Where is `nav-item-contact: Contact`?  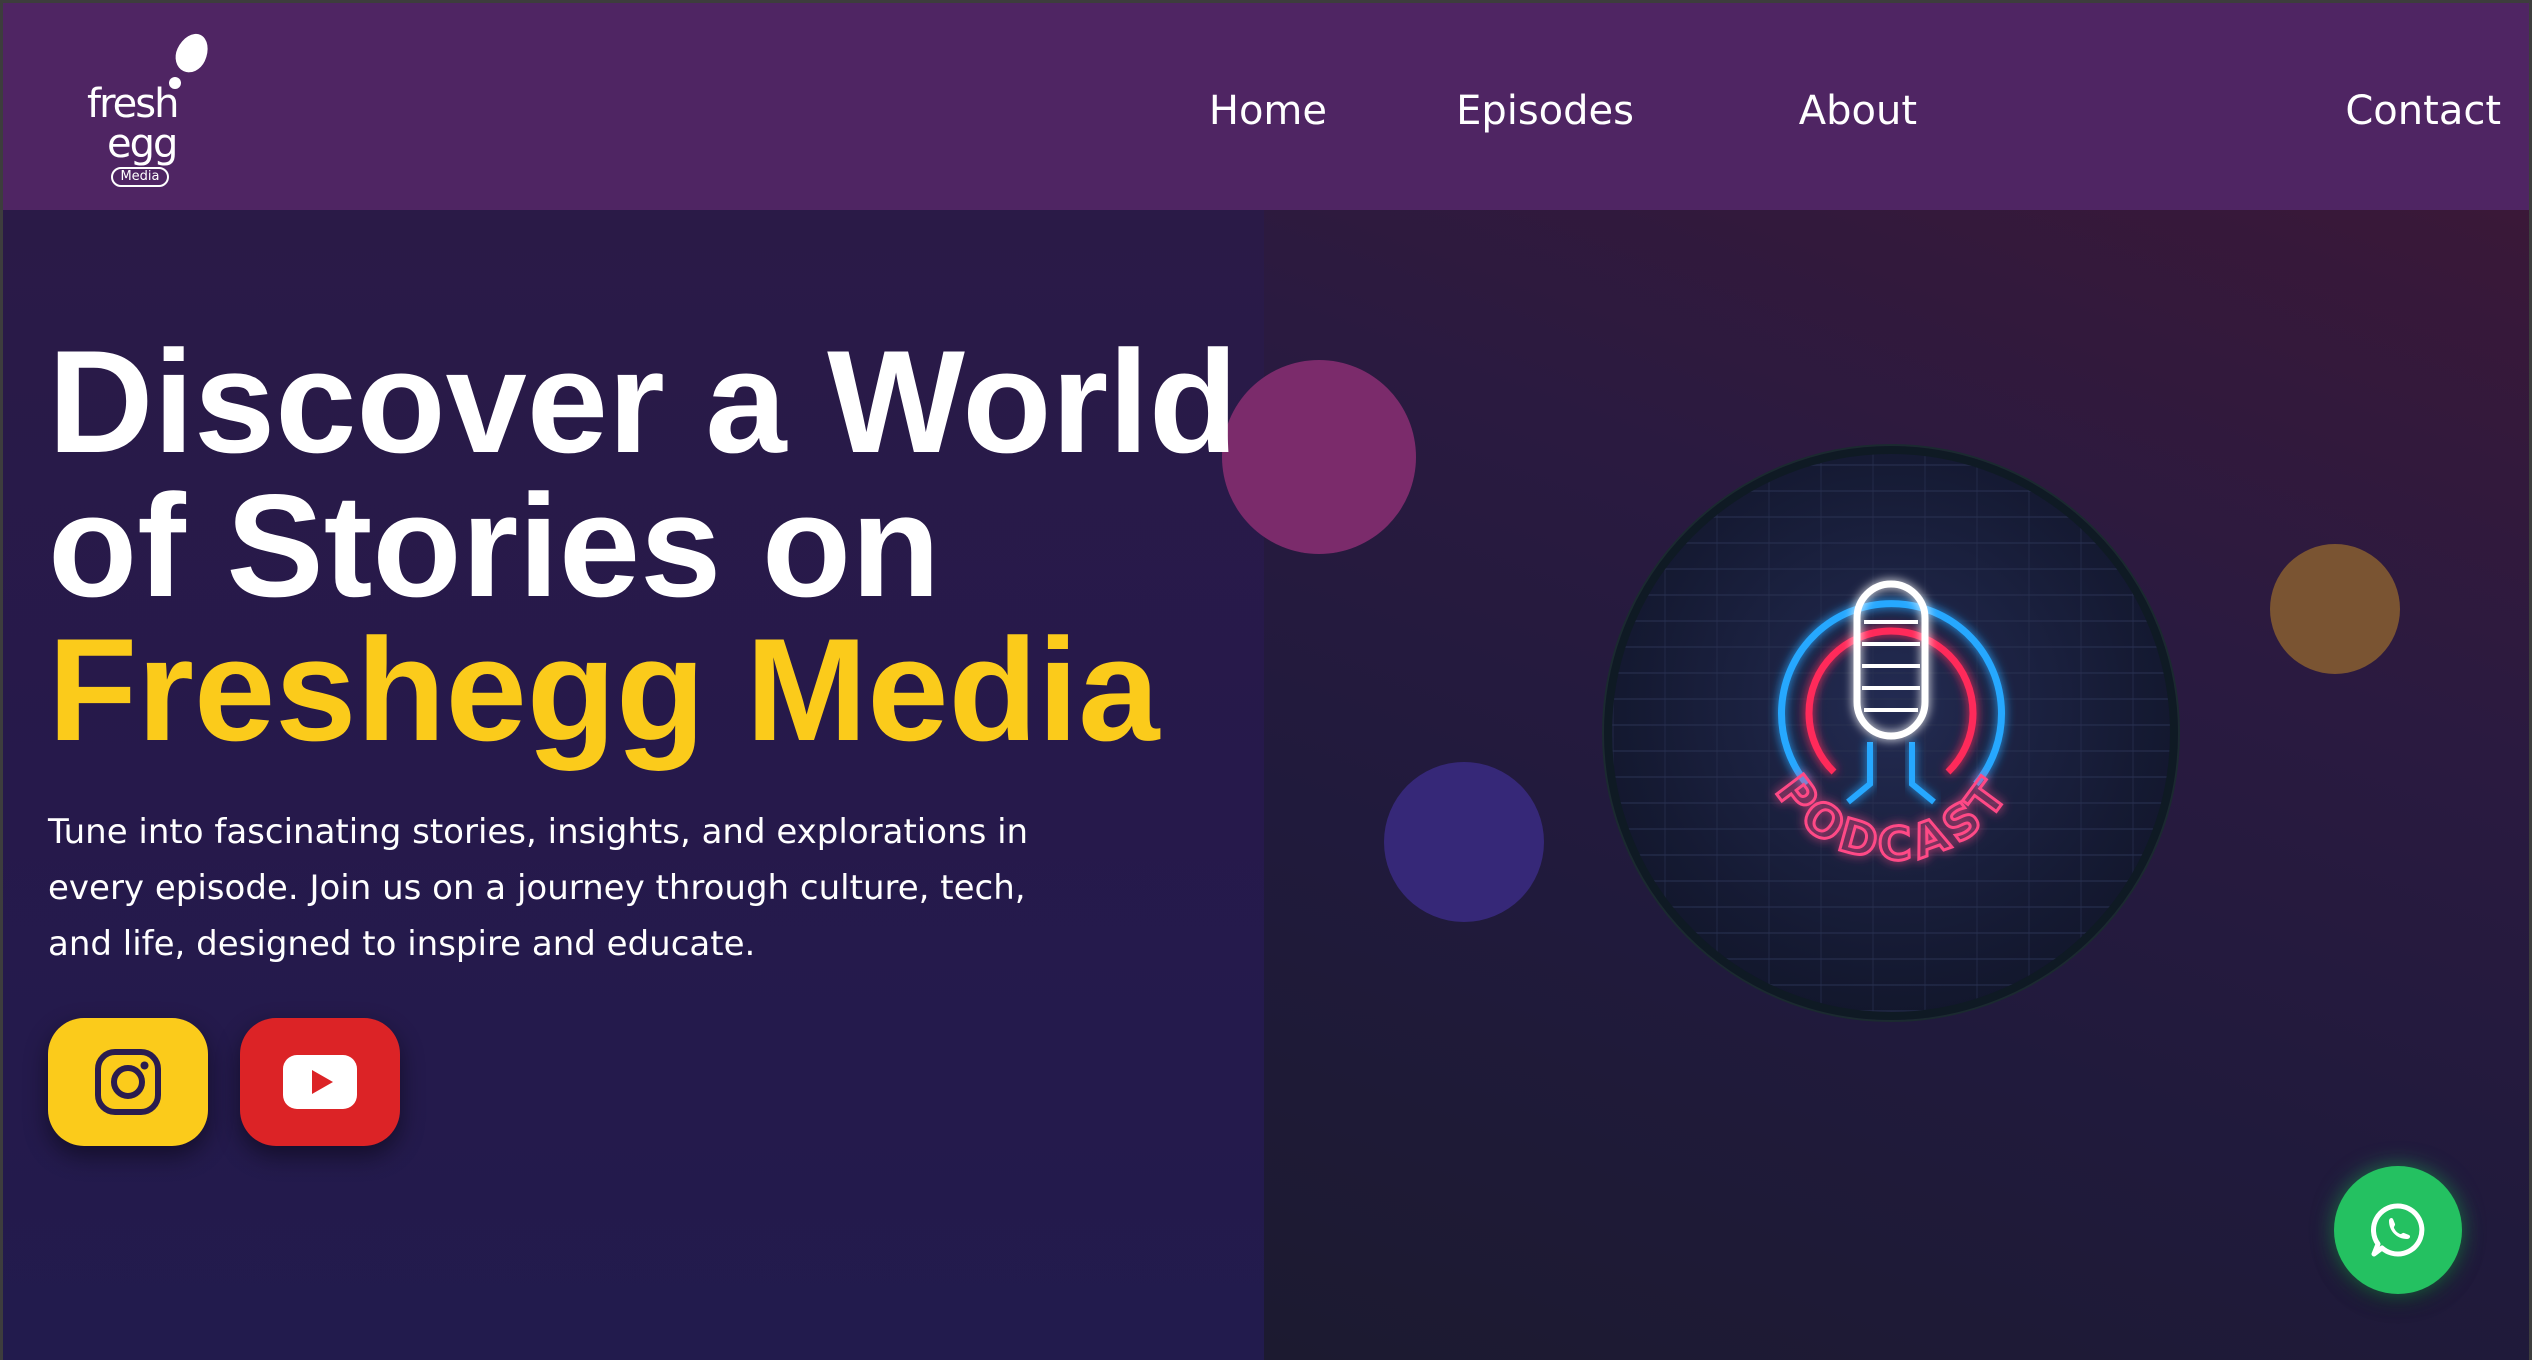
nav-item-contact: Contact is located at coordinates (2423, 111).